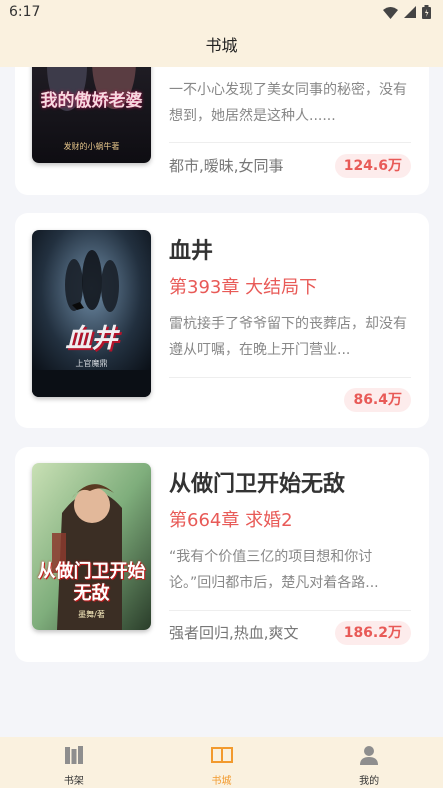 The image size is (443, 788). I want to click on book-cover-3: 从做门卫开始无敌 墨舞/著, so click(91, 546).